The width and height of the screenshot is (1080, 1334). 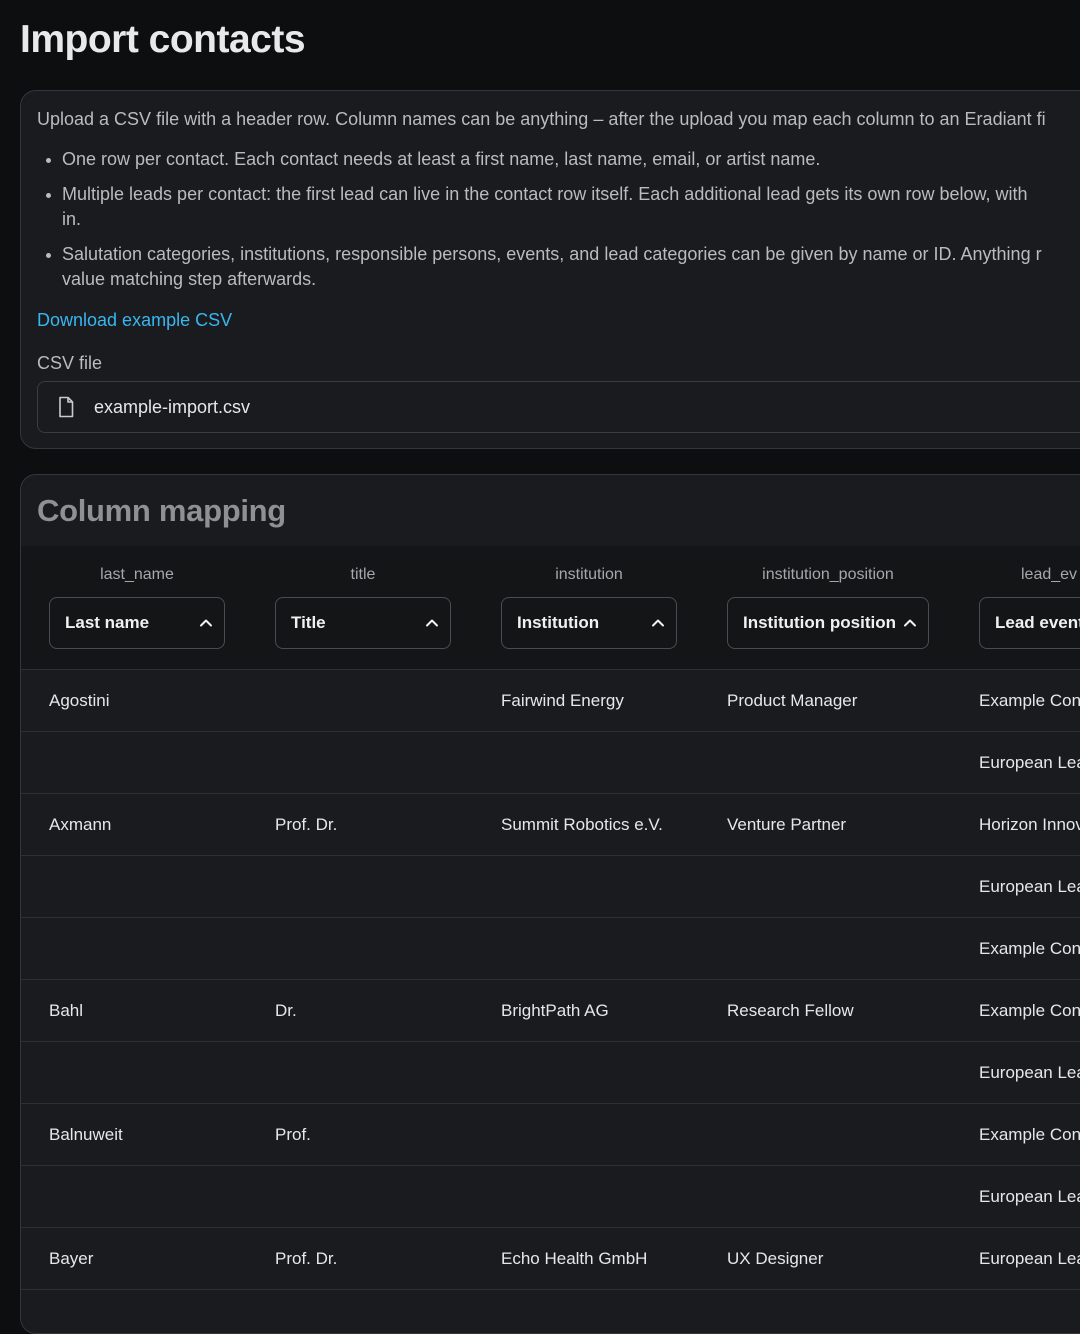 What do you see at coordinates (1029, 824) in the screenshot?
I see `table-cell: Horizon Innov` at bounding box center [1029, 824].